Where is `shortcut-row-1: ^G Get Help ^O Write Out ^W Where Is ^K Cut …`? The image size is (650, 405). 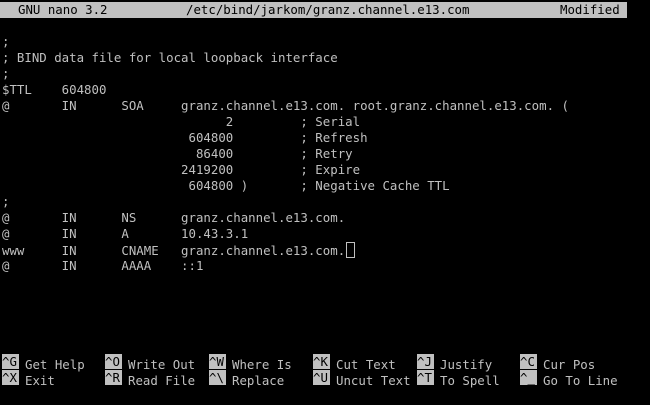 shortcut-row-1: ^G Get Help ^O Write Out ^W Where Is ^K Cut … is located at coordinates (325, 363).